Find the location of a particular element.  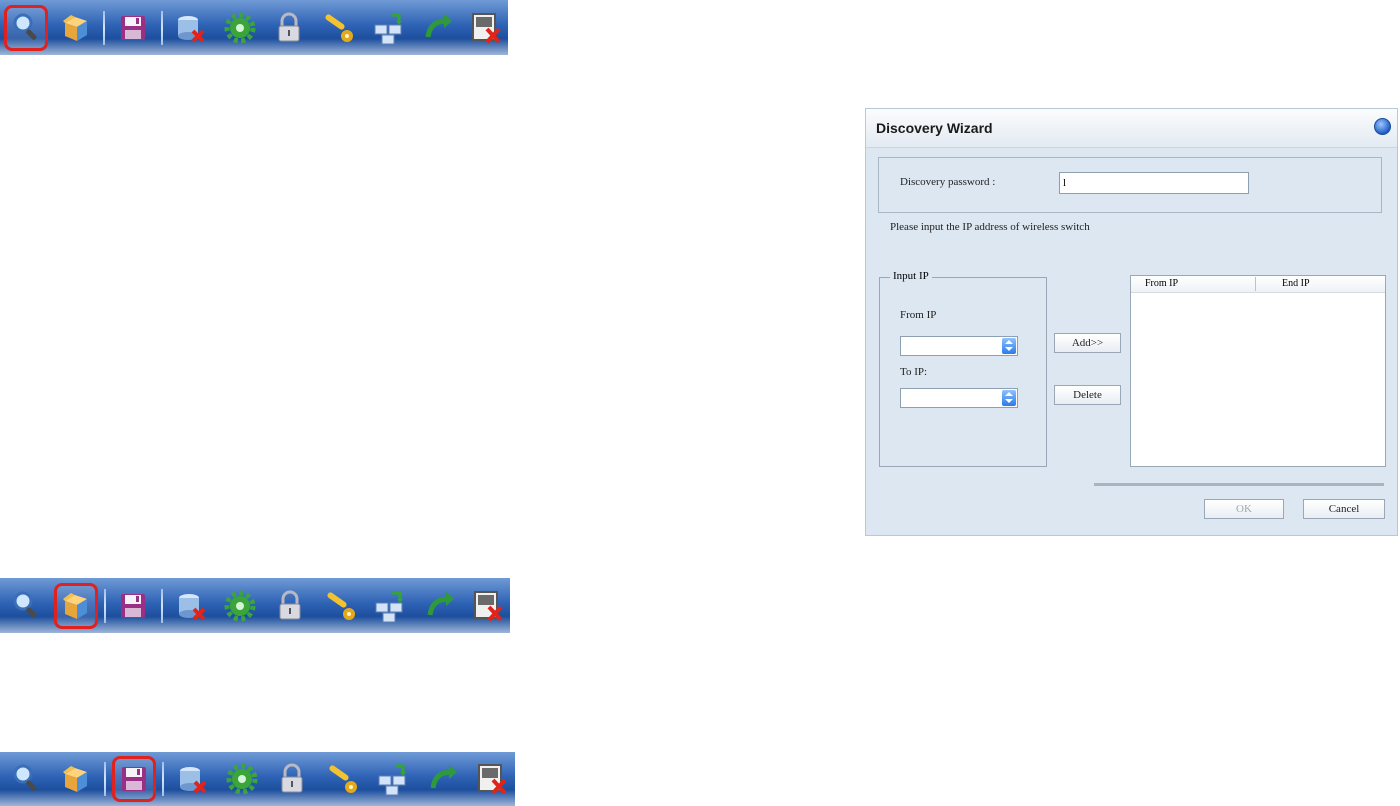

column-header-from-ip: From IP is located at coordinates (1161, 283).